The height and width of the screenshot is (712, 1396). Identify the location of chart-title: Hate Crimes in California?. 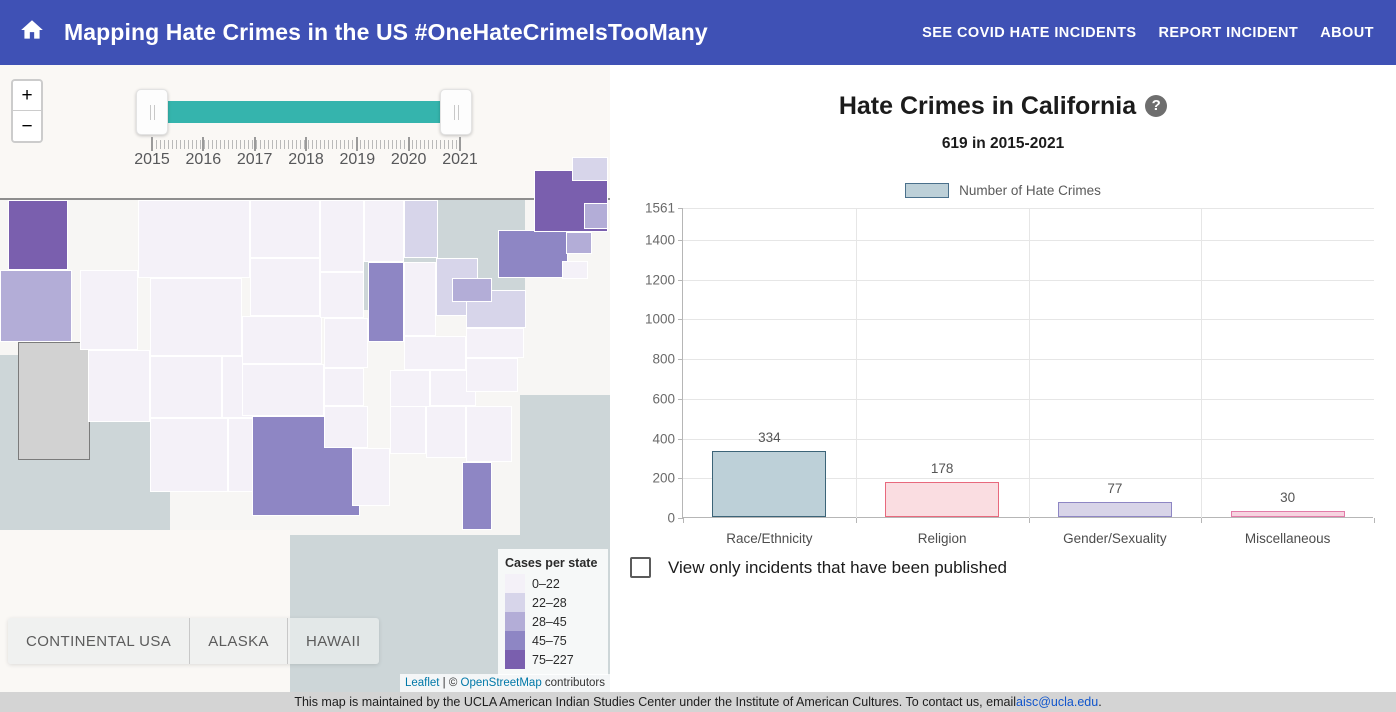
(1003, 106).